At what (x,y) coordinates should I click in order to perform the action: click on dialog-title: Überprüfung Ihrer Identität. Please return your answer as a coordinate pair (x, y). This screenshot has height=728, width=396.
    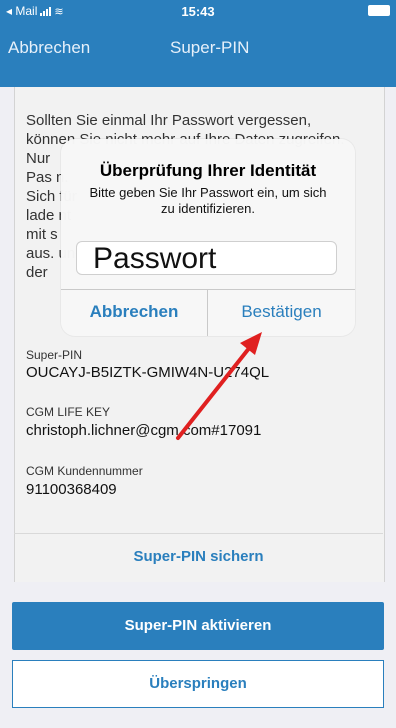
    Looking at the image, I should click on (208, 170).